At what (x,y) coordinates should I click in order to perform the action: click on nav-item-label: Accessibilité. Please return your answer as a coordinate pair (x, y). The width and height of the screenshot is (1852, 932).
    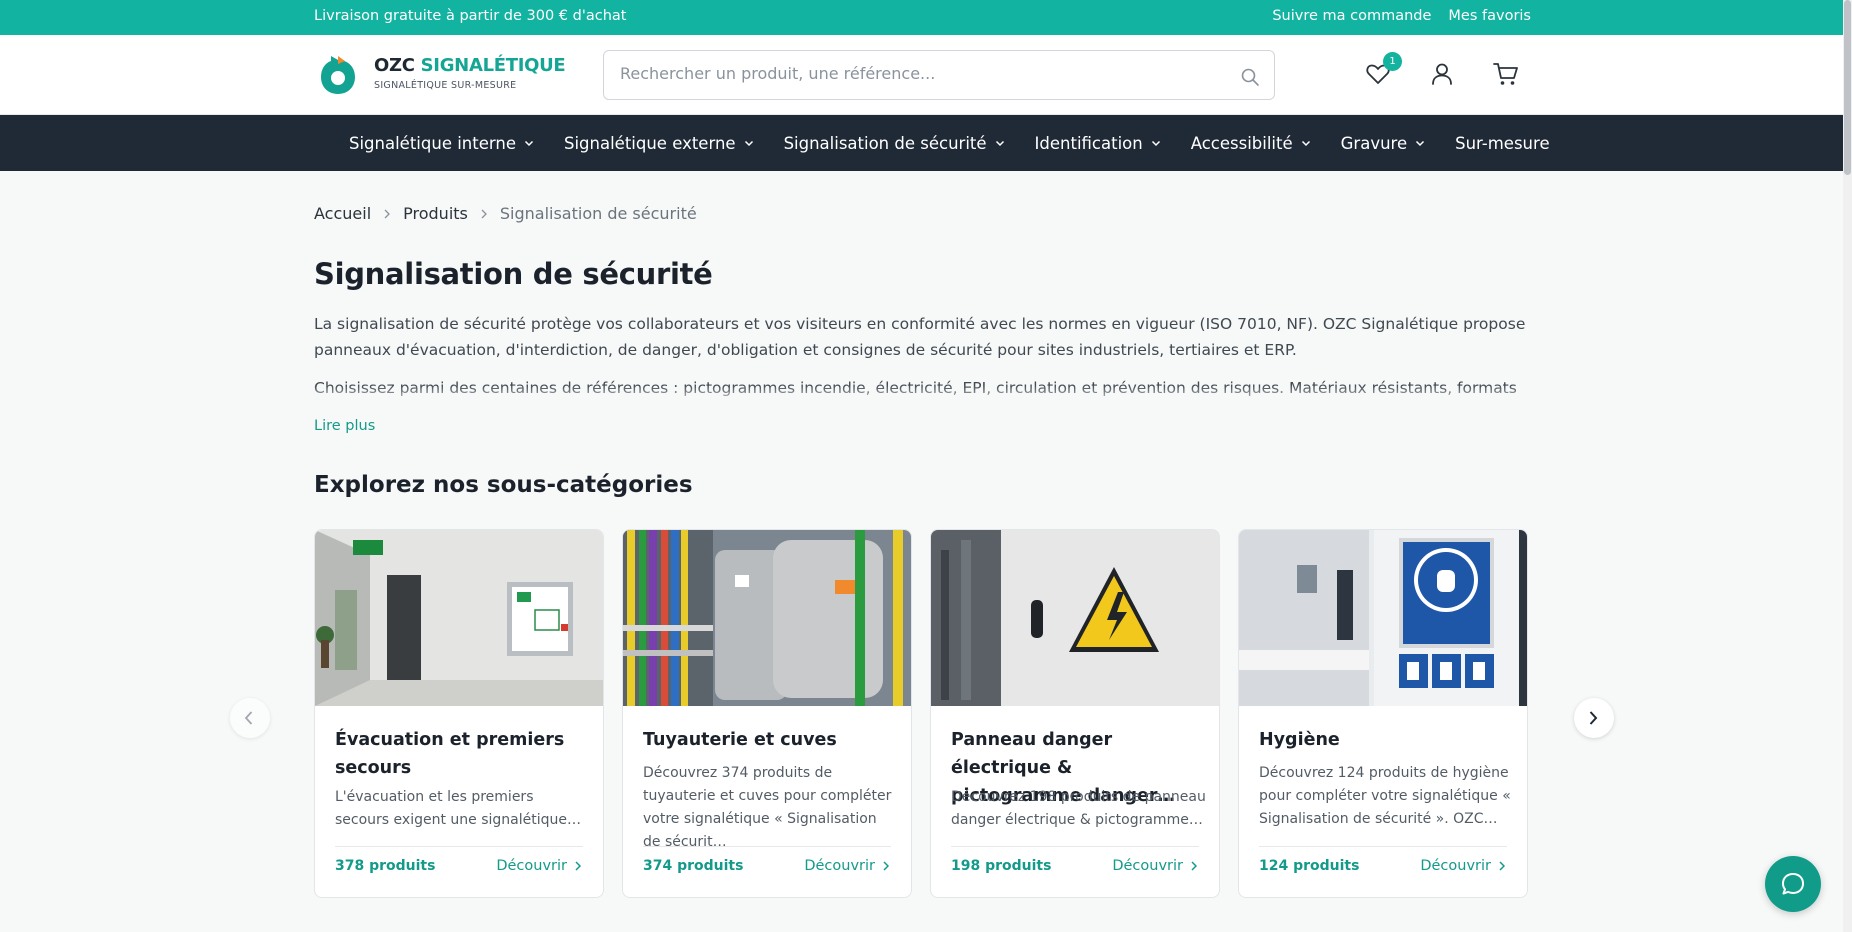
    Looking at the image, I should click on (1241, 143).